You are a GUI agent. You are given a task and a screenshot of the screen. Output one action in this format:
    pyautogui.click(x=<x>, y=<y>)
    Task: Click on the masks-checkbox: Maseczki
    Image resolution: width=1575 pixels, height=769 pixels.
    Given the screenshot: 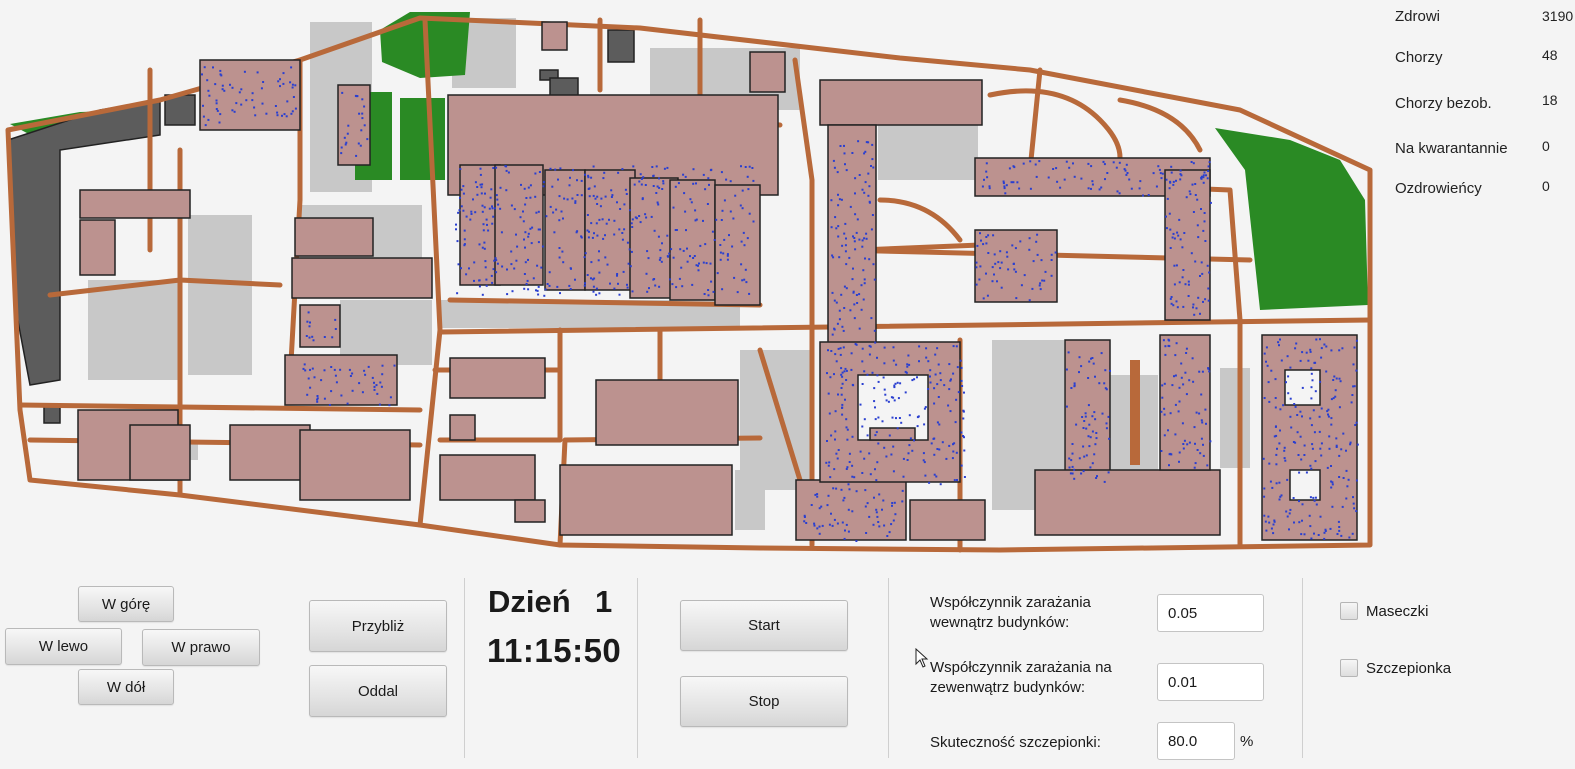 What is the action you would take?
    pyautogui.click(x=1384, y=611)
    